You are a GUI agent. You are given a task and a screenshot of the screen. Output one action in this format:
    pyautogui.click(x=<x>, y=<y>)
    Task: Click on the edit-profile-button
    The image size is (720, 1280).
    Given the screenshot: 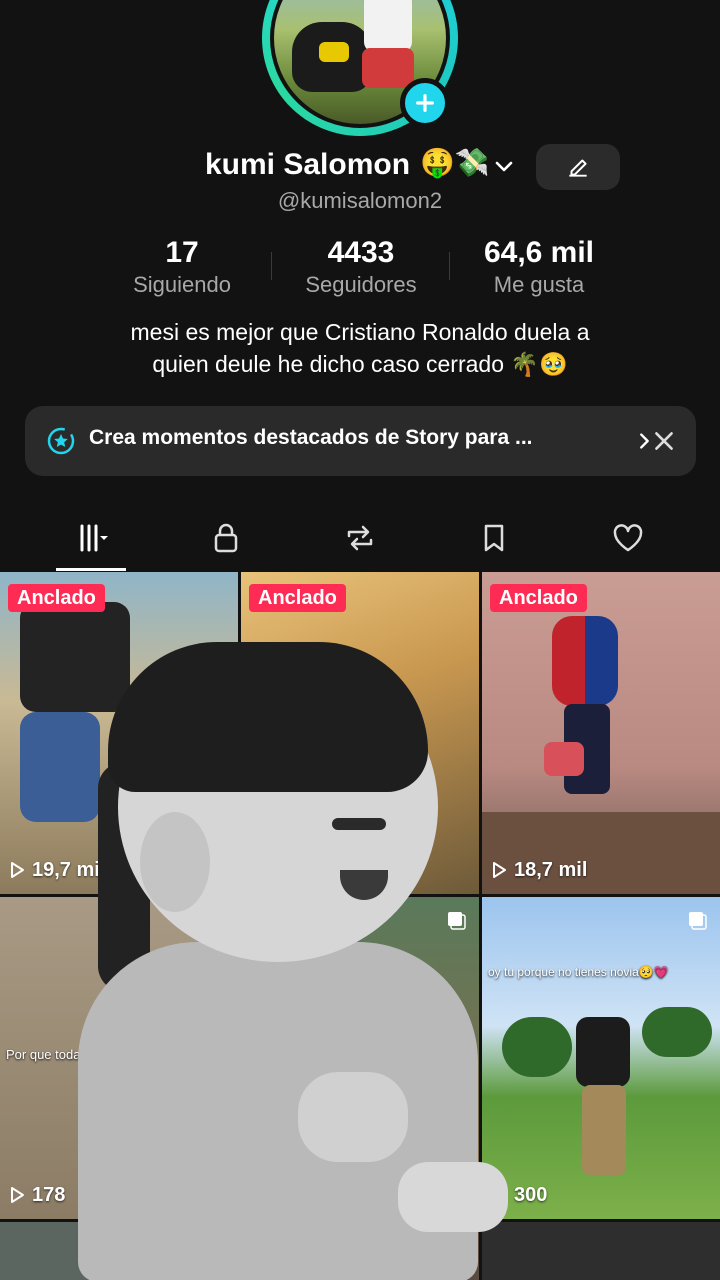 What is the action you would take?
    pyautogui.click(x=578, y=167)
    